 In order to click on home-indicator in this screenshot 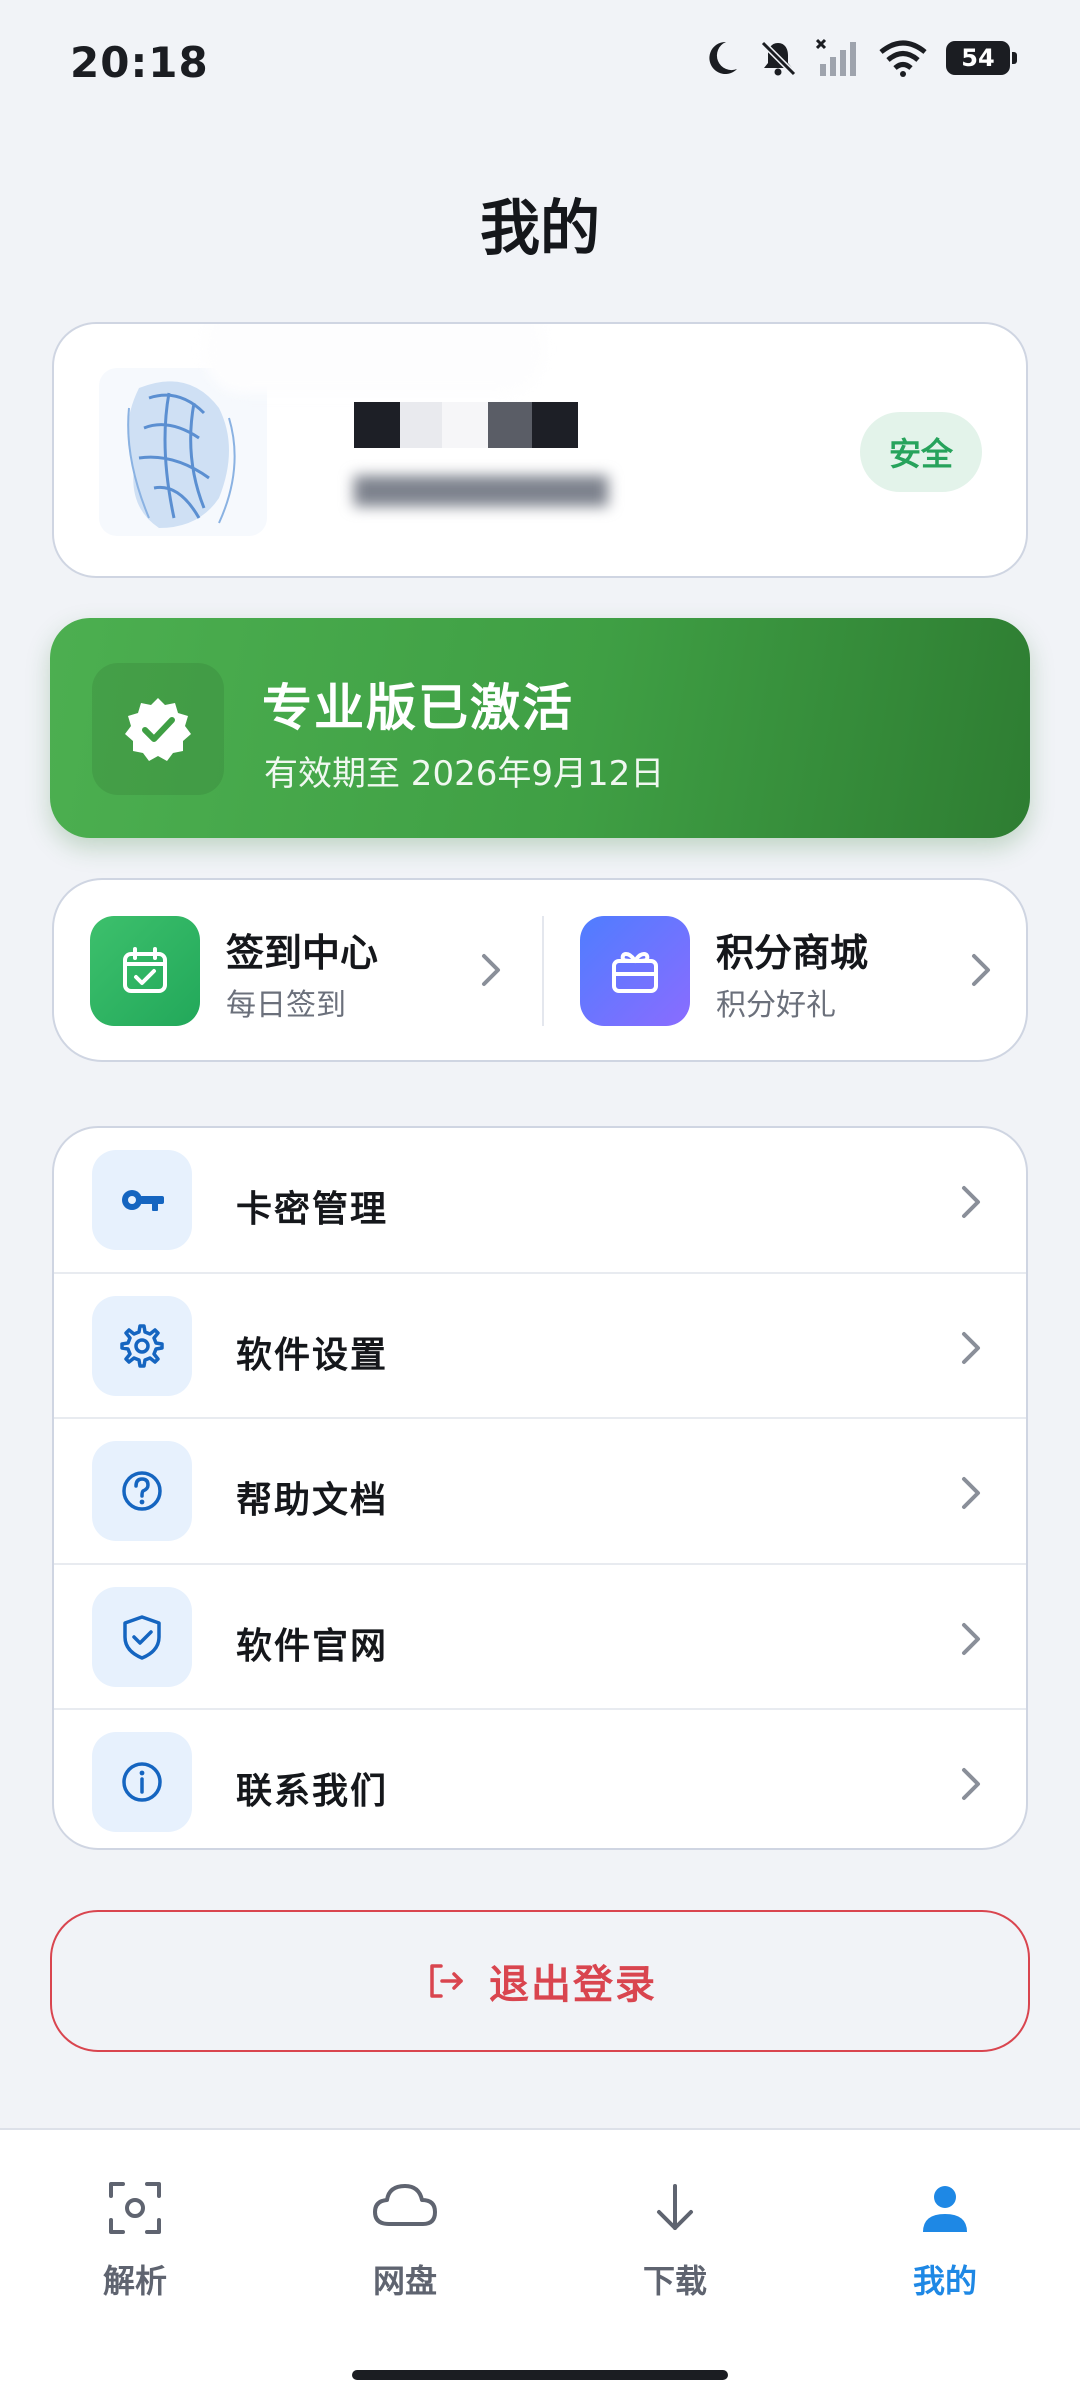, I will do `click(540, 2375)`.